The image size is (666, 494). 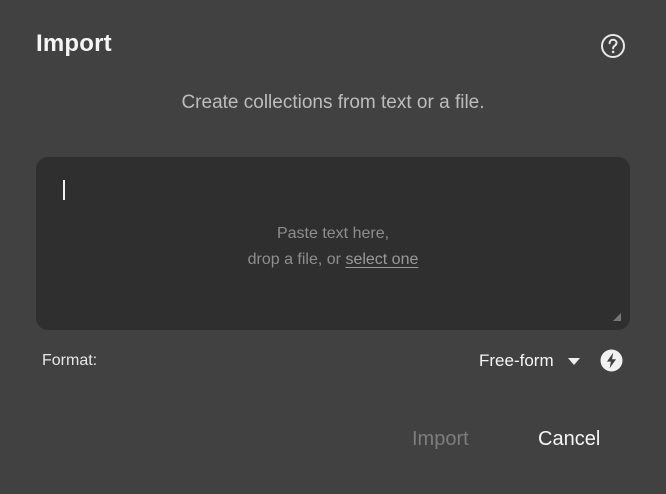 I want to click on import-button: Import, so click(x=440, y=439).